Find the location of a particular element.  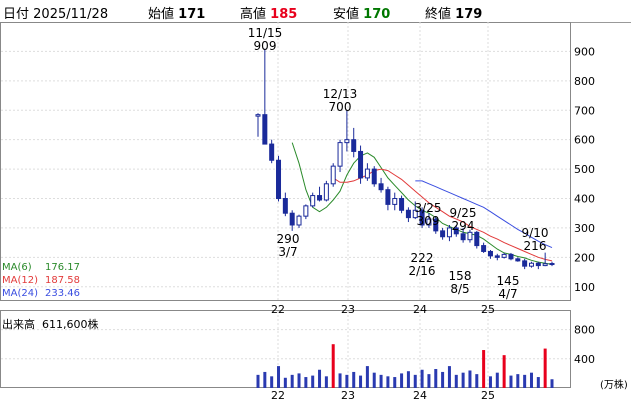

price-tick-label: 600 is located at coordinates (584, 140).